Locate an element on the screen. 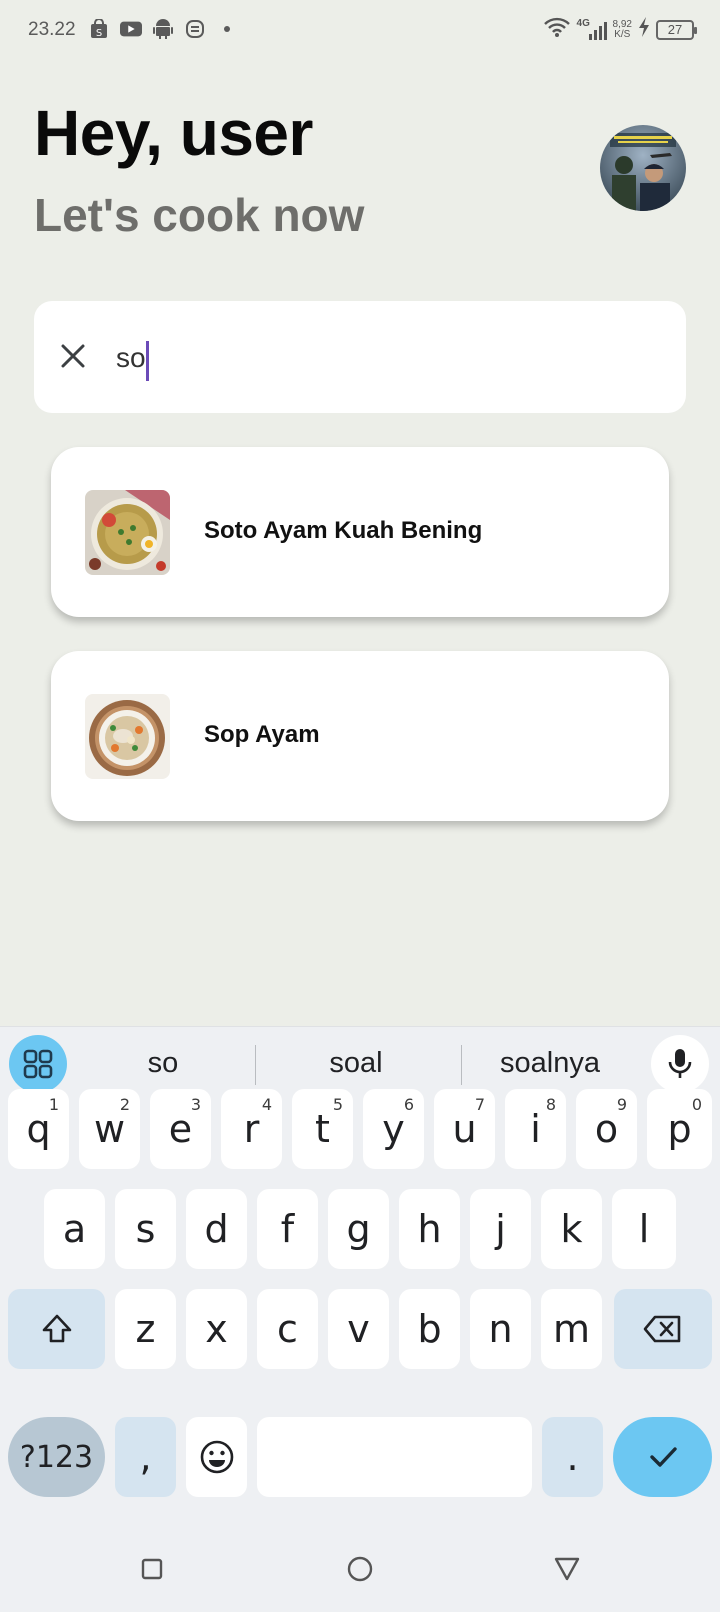 This screenshot has height=1612, width=720. profile-avatar is located at coordinates (643, 168).